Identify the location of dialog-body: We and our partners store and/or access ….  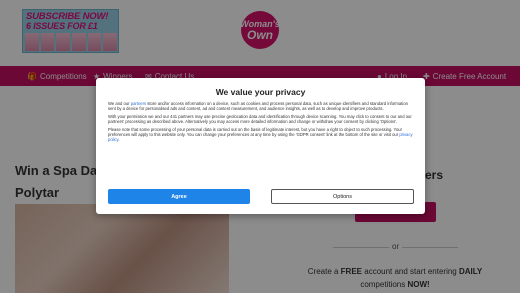
(261, 123).